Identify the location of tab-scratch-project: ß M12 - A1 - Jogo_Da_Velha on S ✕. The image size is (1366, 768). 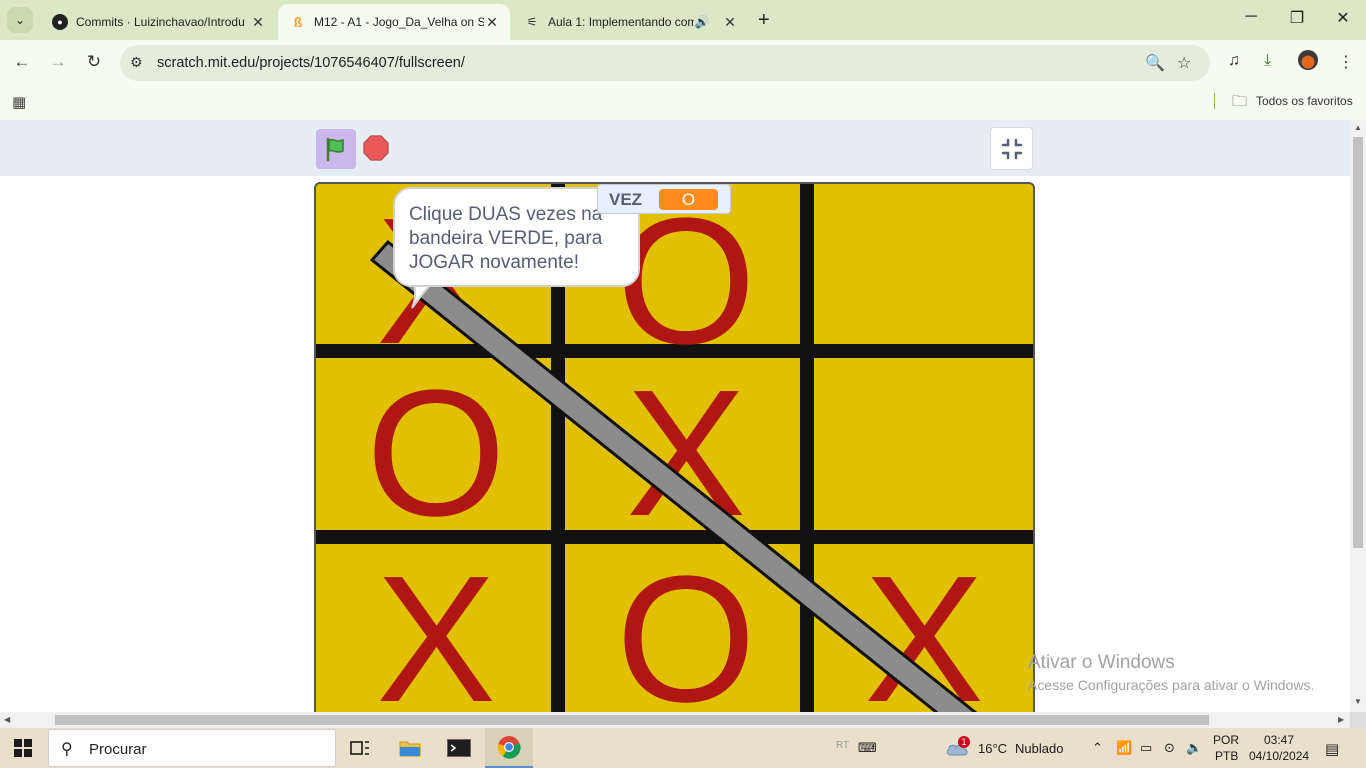
(394, 22).